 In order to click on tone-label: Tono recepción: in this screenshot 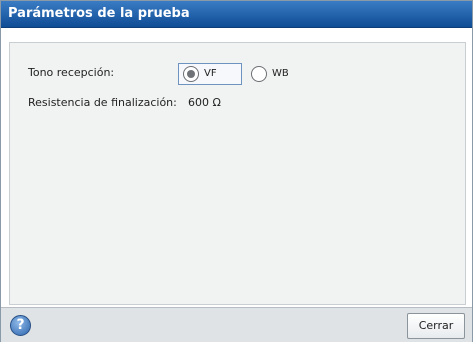, I will do `click(71, 72)`.